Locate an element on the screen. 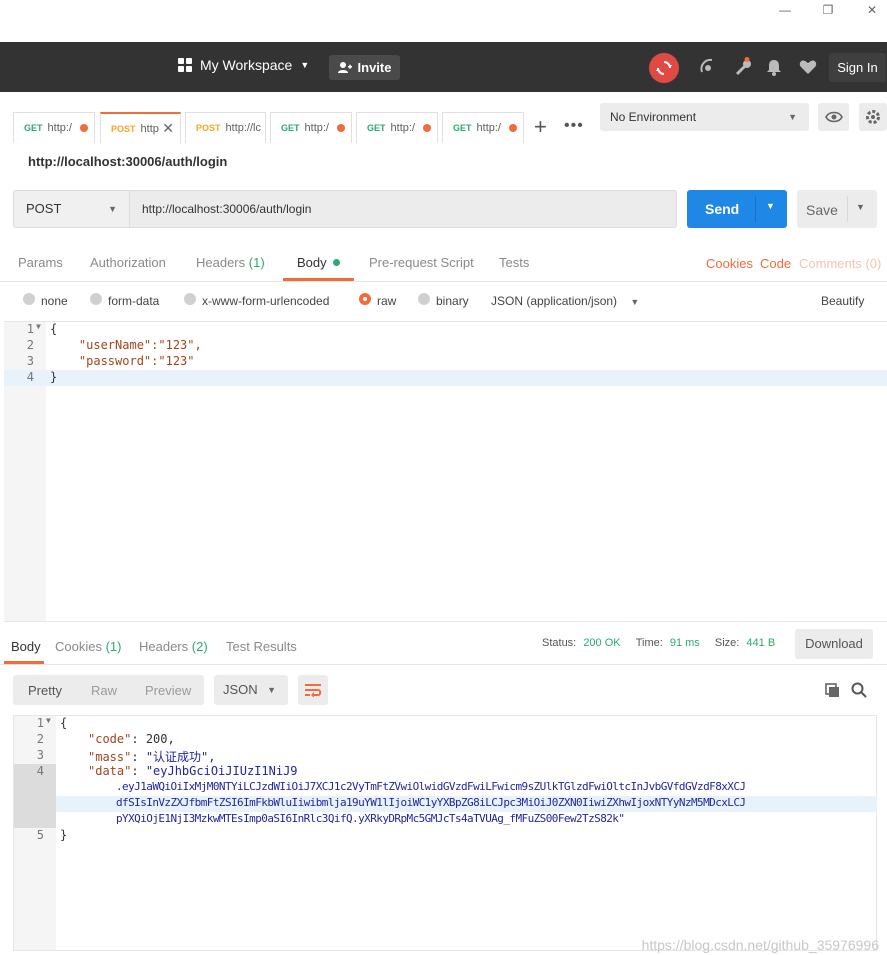 Image resolution: width=887 pixels, height=955 pixels. content-type-select: JSON (application/json) ▼ is located at coordinates (565, 301).